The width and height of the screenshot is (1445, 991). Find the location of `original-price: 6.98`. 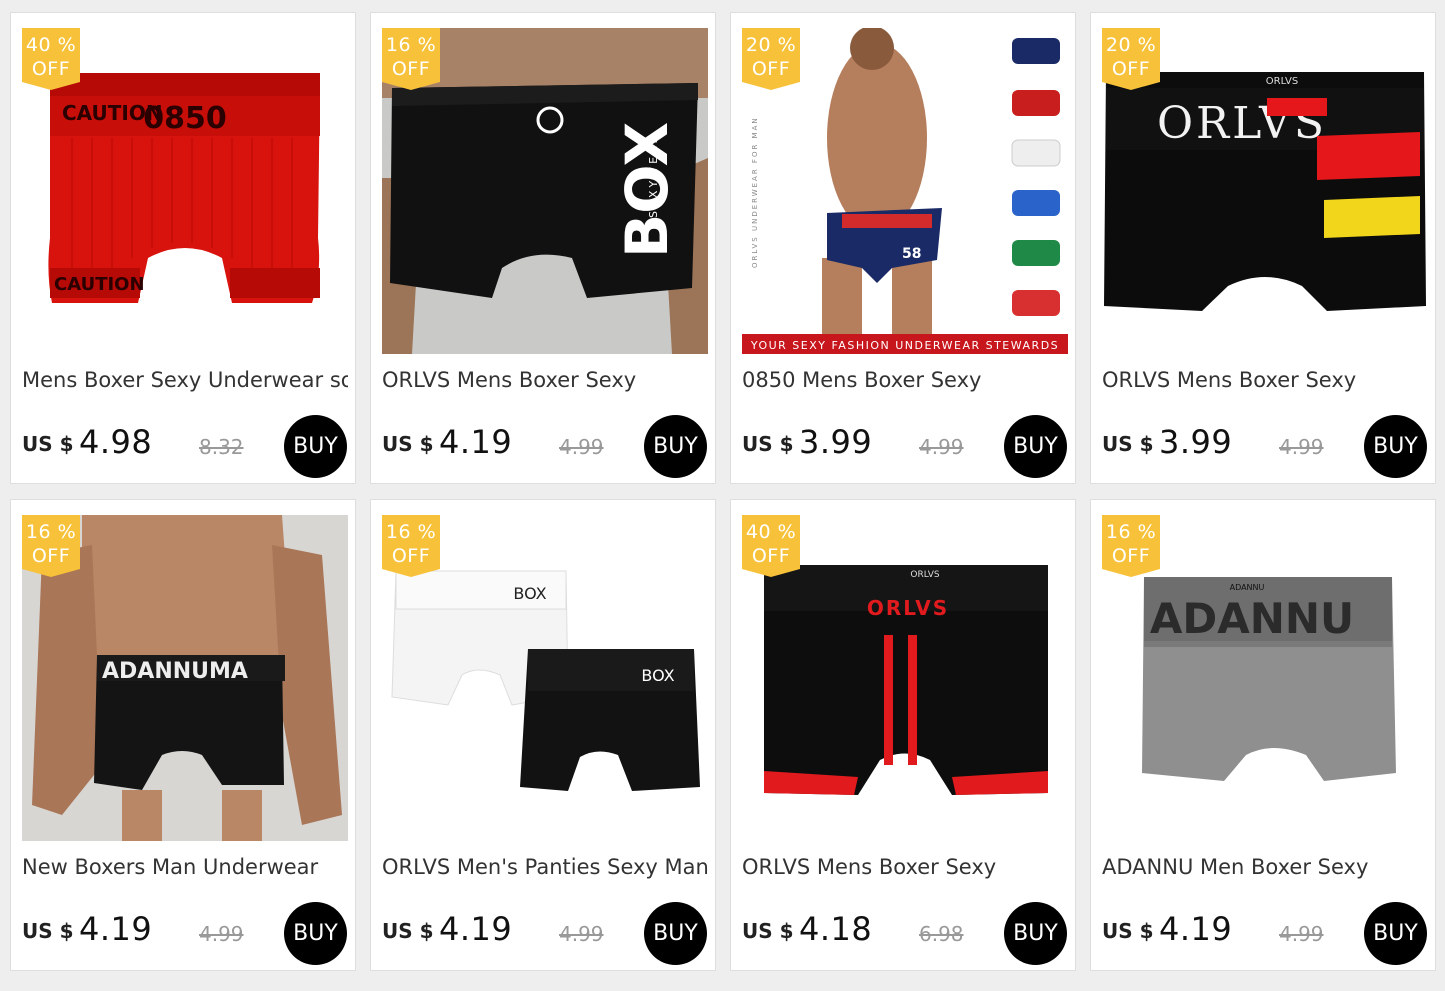

original-price: 6.98 is located at coordinates (941, 934).